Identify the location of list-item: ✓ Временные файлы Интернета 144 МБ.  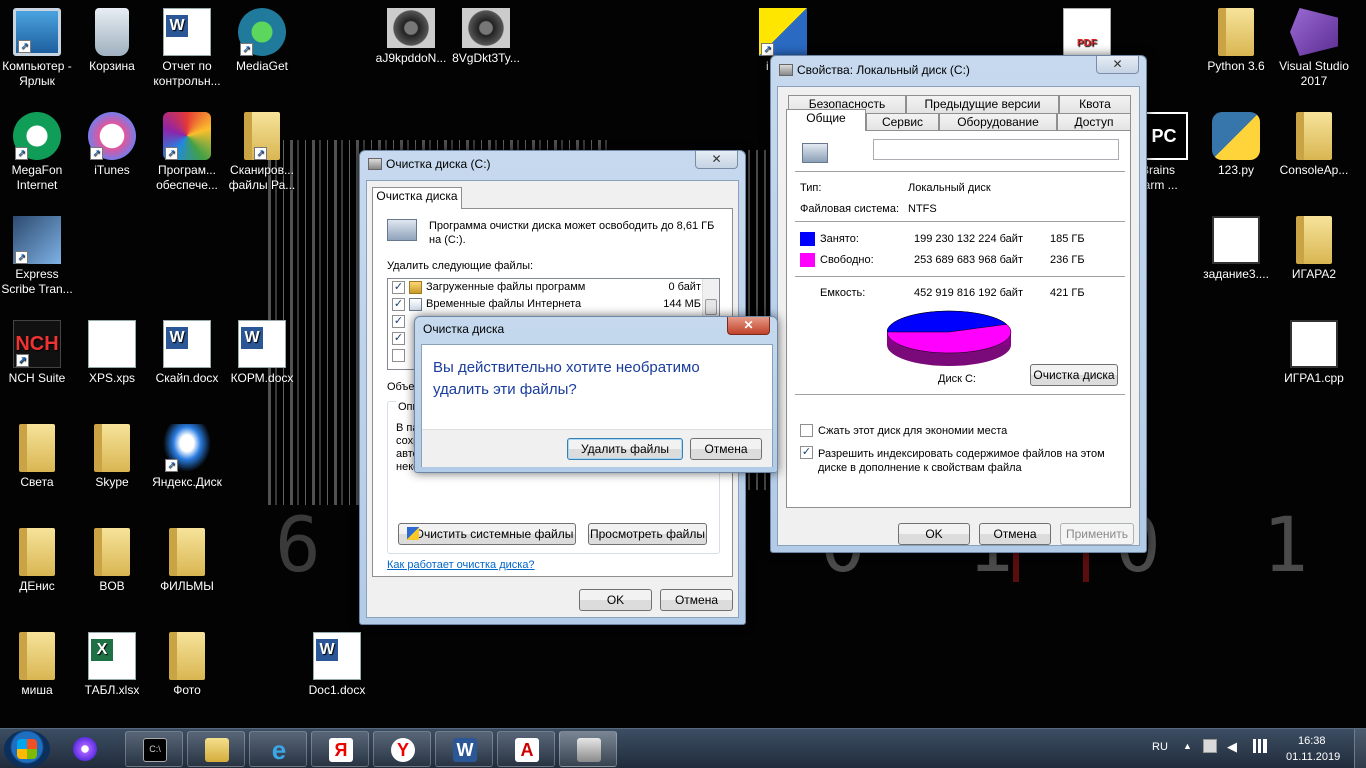
(553, 304).